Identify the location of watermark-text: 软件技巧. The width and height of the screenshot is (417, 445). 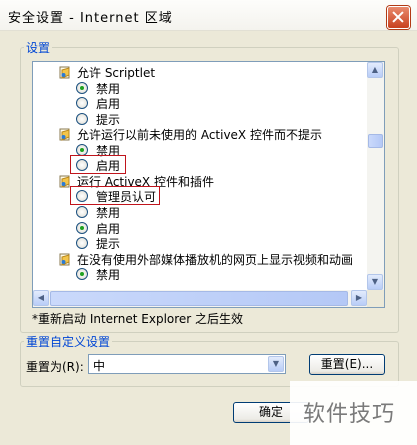
(349, 414).